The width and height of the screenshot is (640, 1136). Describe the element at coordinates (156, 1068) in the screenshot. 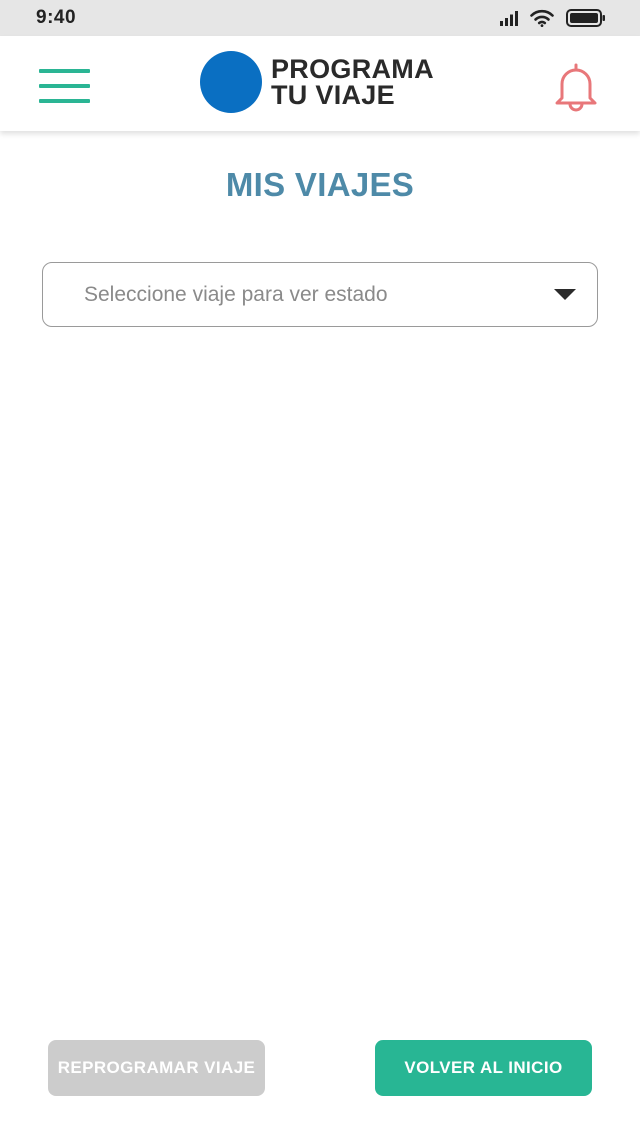

I see `reprogram-trip-button: REPROGRAMAR VIAJE` at that location.